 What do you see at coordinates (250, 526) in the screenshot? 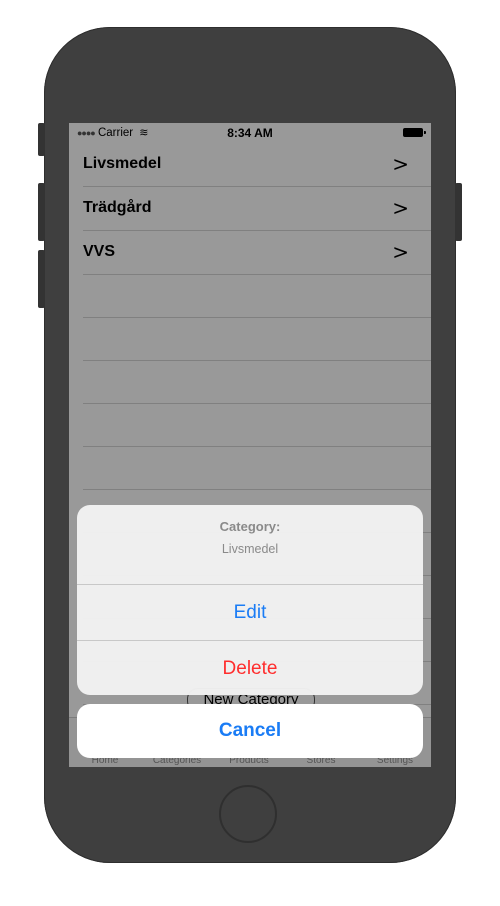
I see `action-sheet-title: Category:` at bounding box center [250, 526].